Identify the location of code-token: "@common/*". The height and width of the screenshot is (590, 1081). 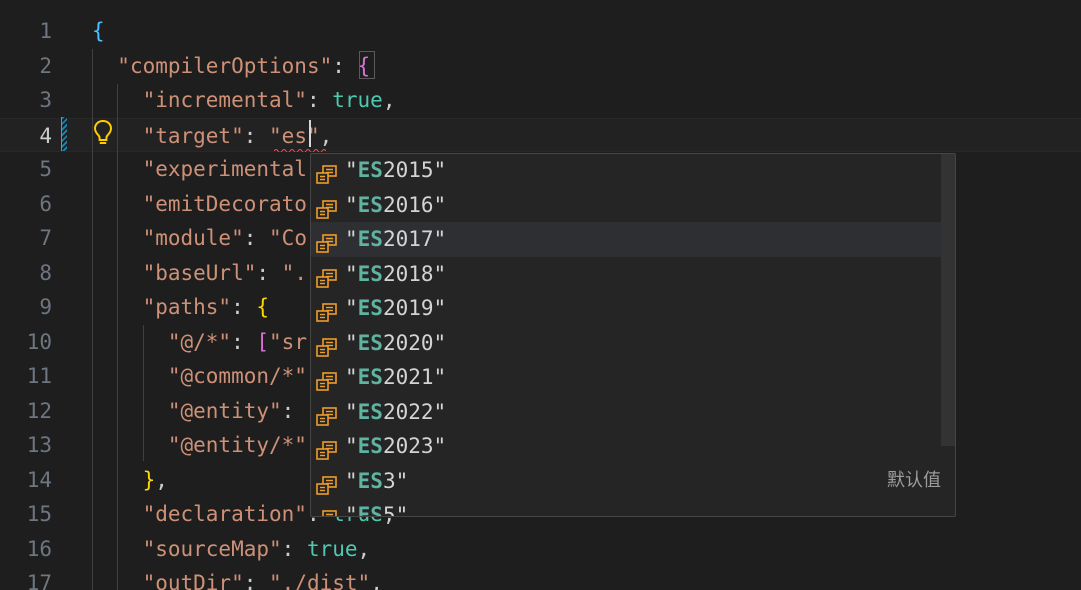
(237, 376).